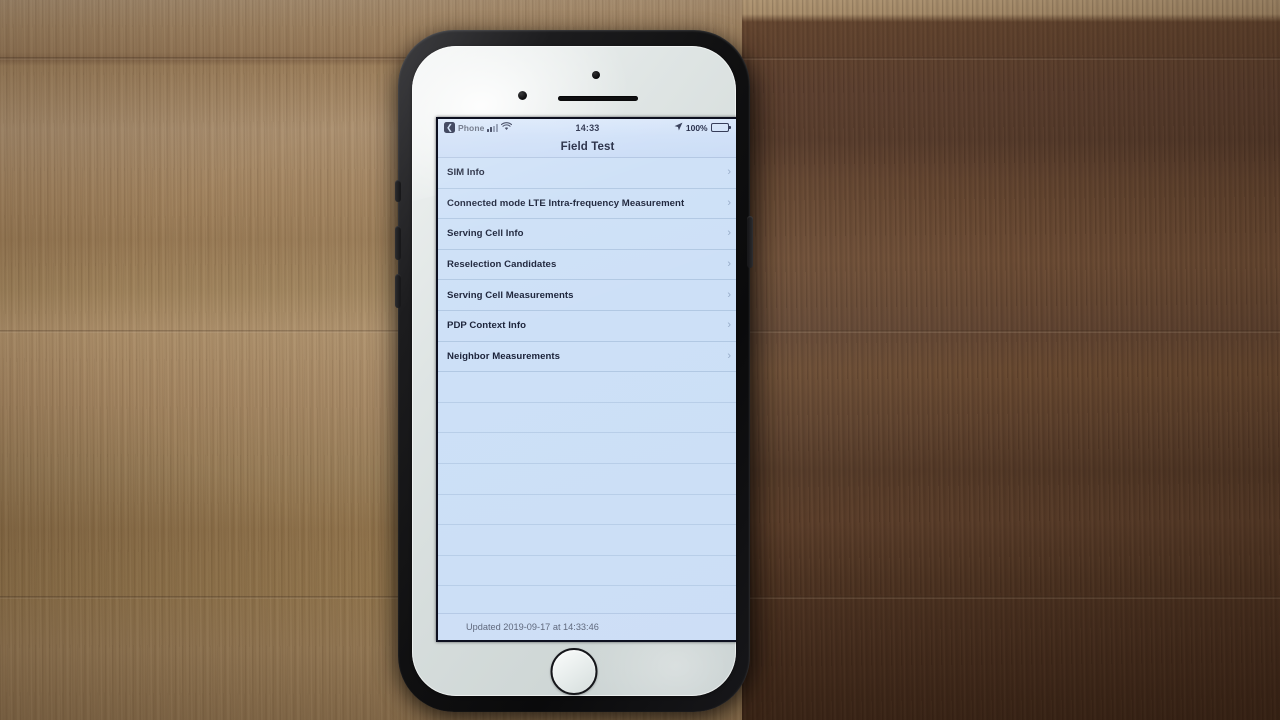  I want to click on status-bar: ❮ Phone 14:33 100%, so click(587, 127).